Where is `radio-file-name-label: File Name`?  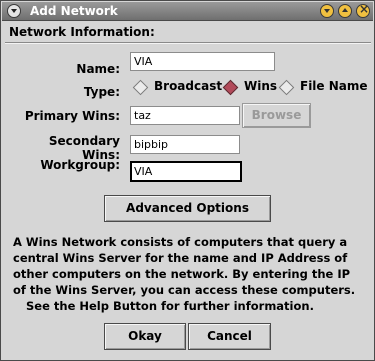
radio-file-name-label: File Name is located at coordinates (334, 86).